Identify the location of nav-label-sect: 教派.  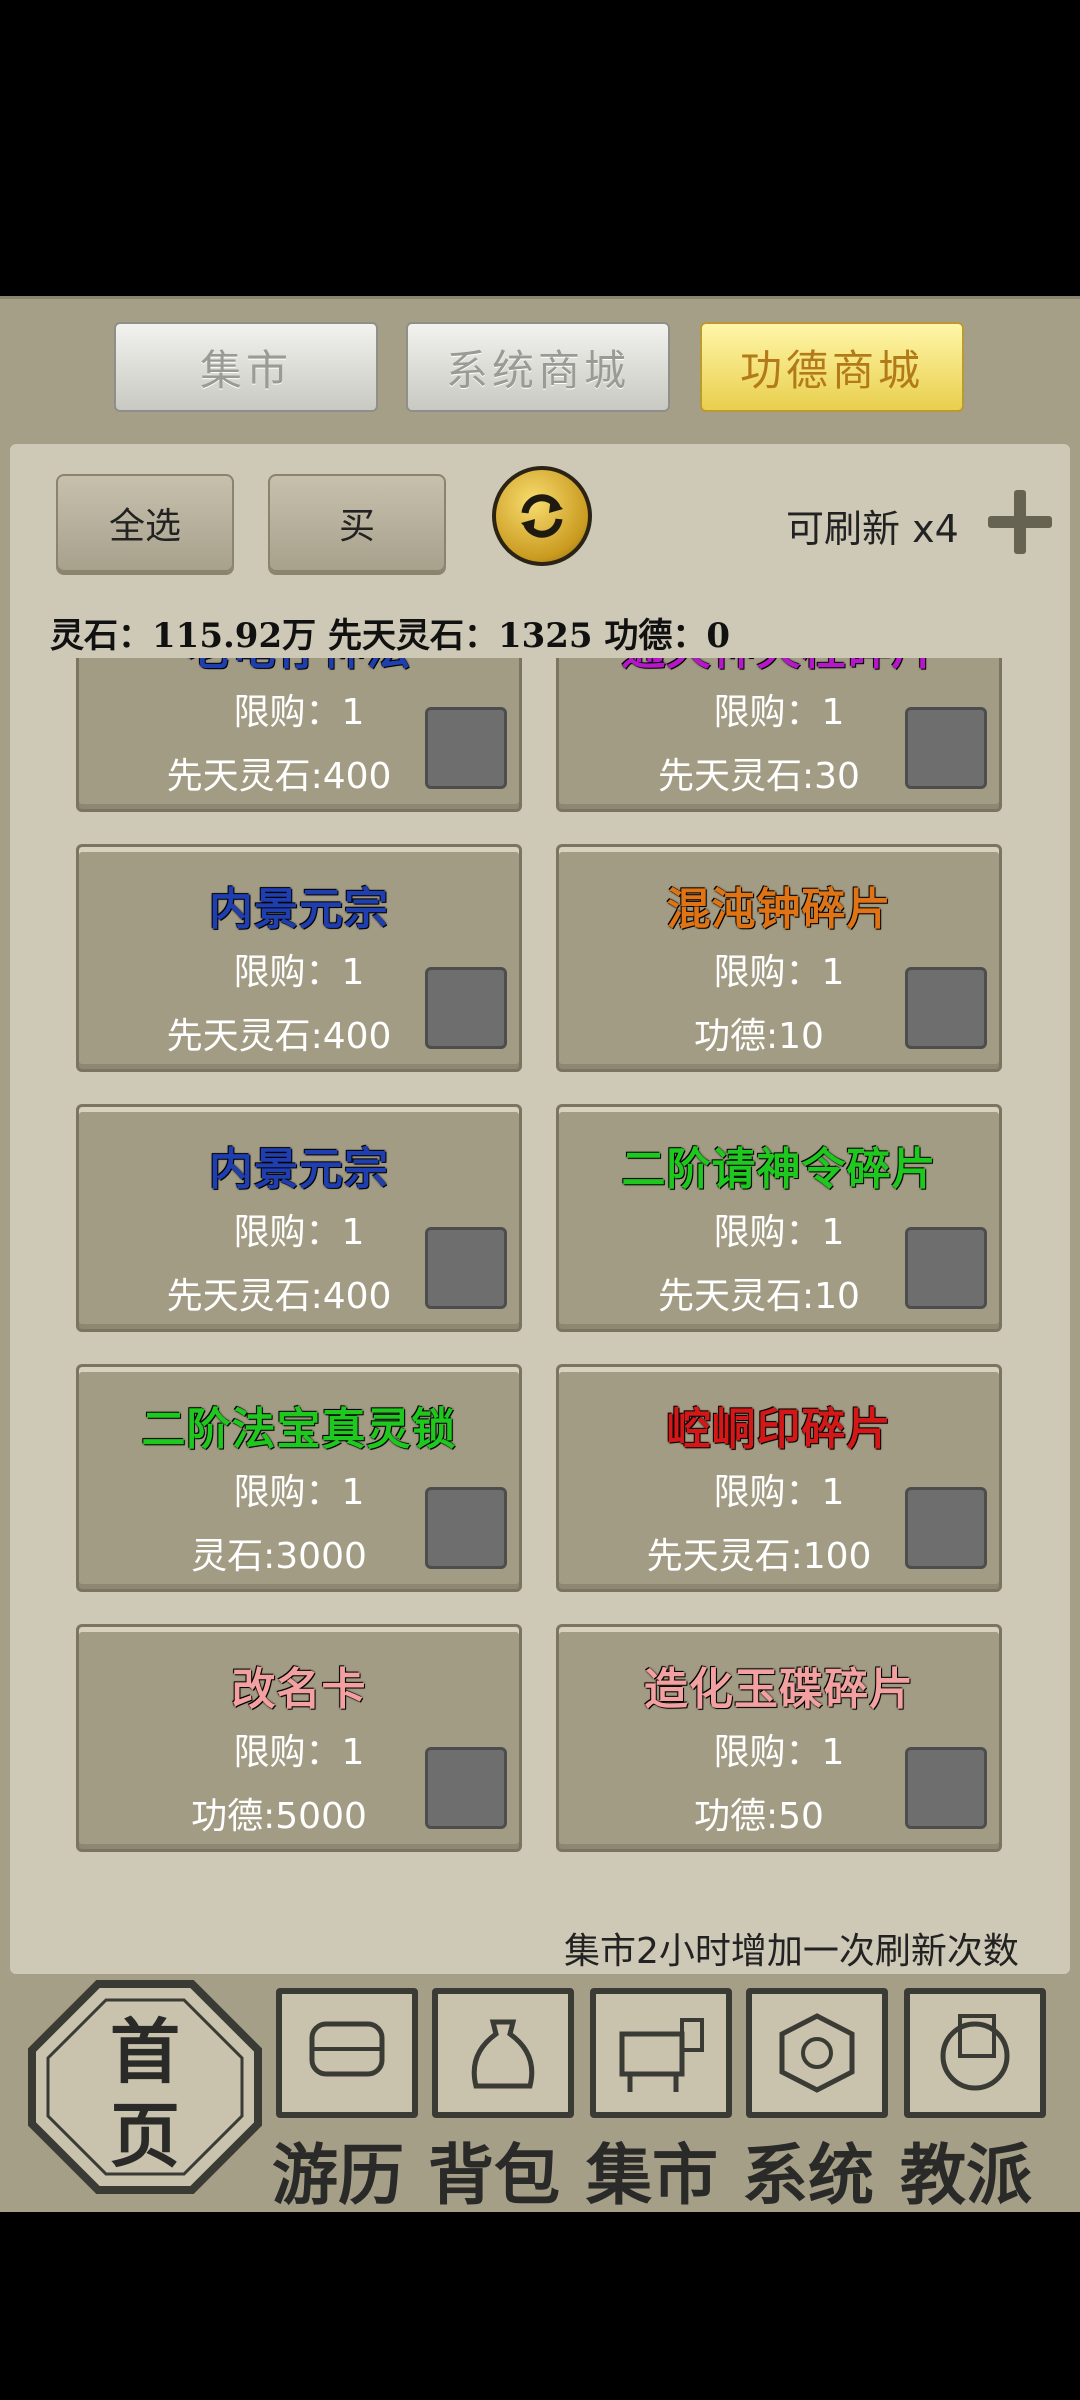
(966, 2170).